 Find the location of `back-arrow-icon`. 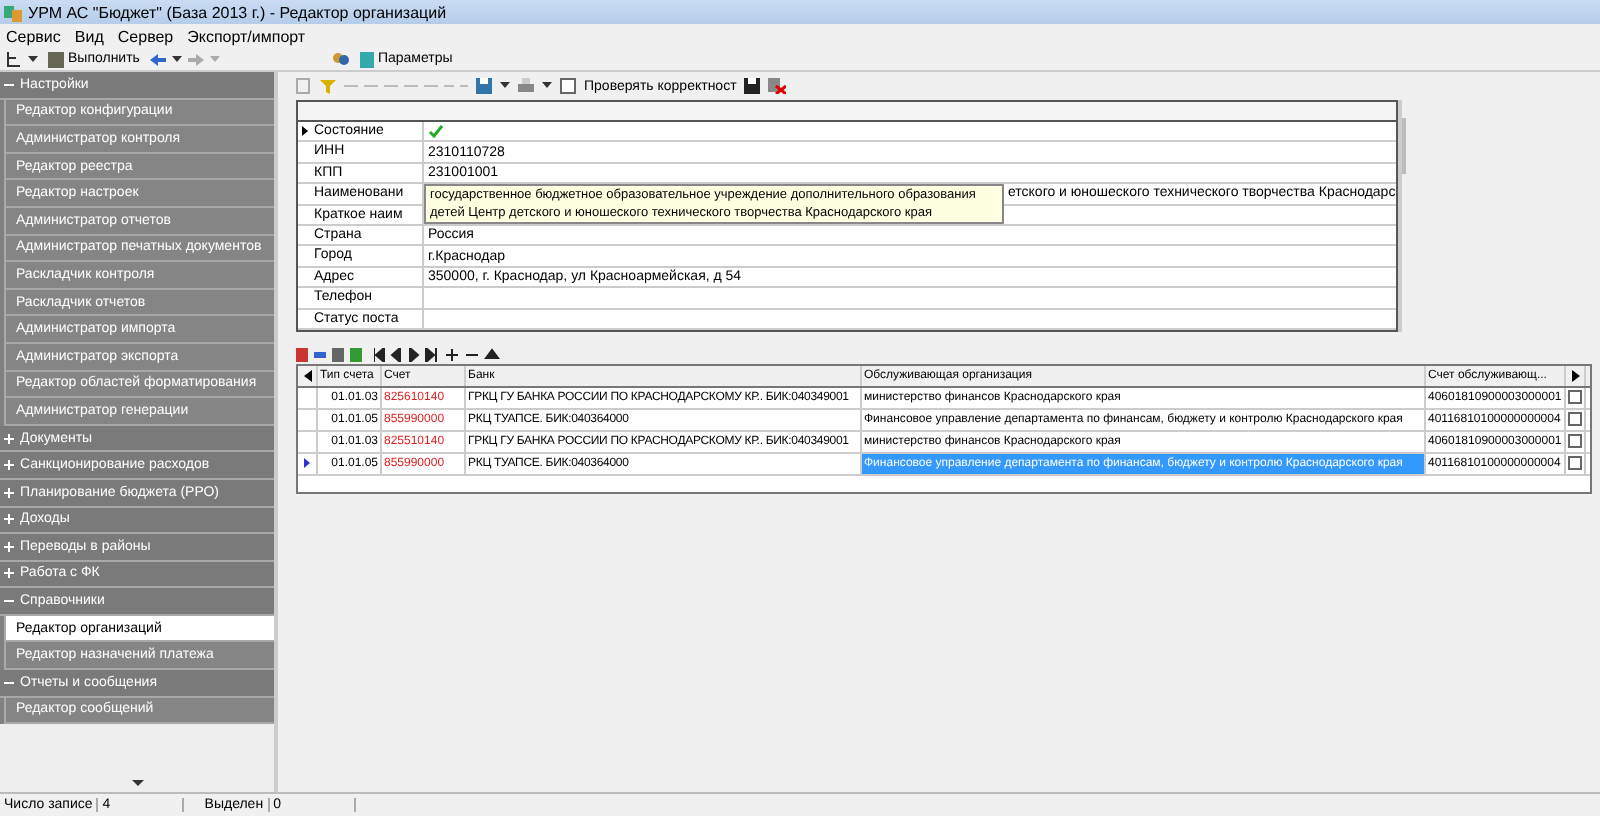

back-arrow-icon is located at coordinates (157, 59).